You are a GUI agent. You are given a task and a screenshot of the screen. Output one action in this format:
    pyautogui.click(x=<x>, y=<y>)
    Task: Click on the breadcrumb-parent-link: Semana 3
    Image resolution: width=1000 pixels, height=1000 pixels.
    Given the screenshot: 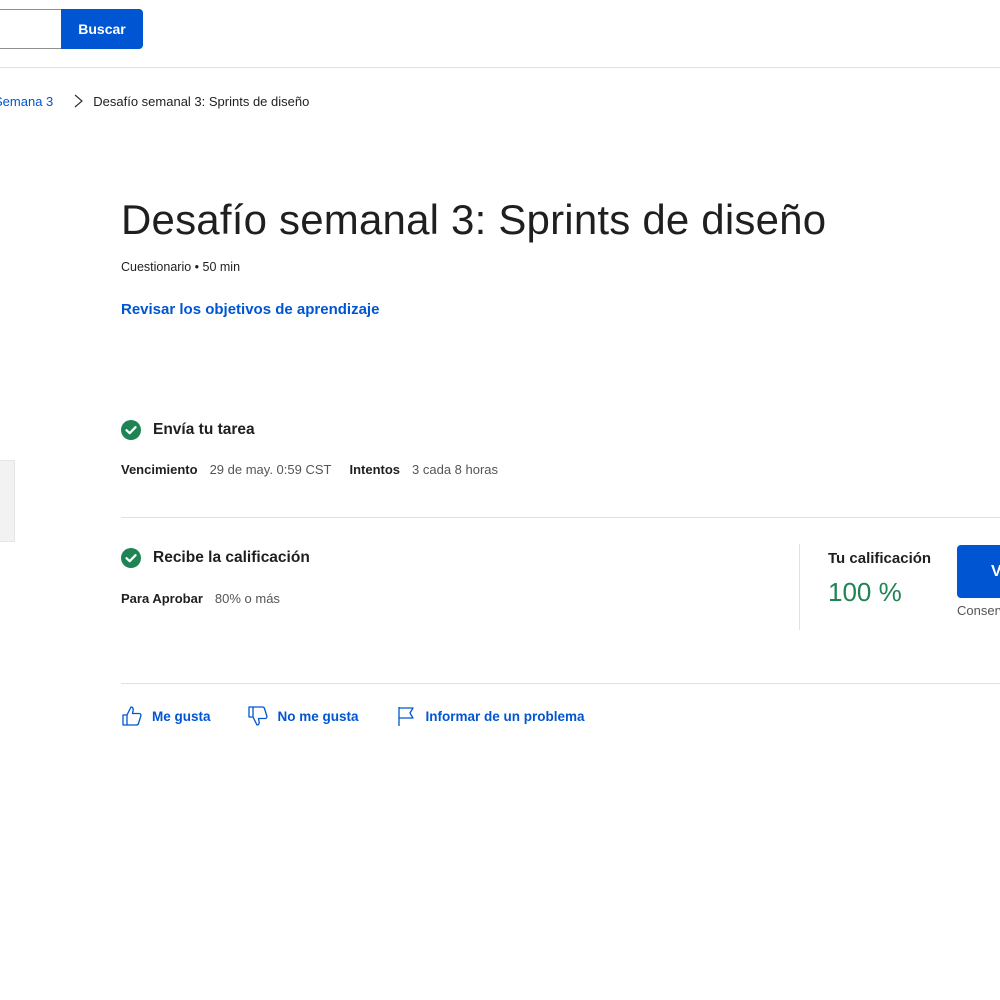 What is the action you would take?
    pyautogui.click(x=26, y=101)
    